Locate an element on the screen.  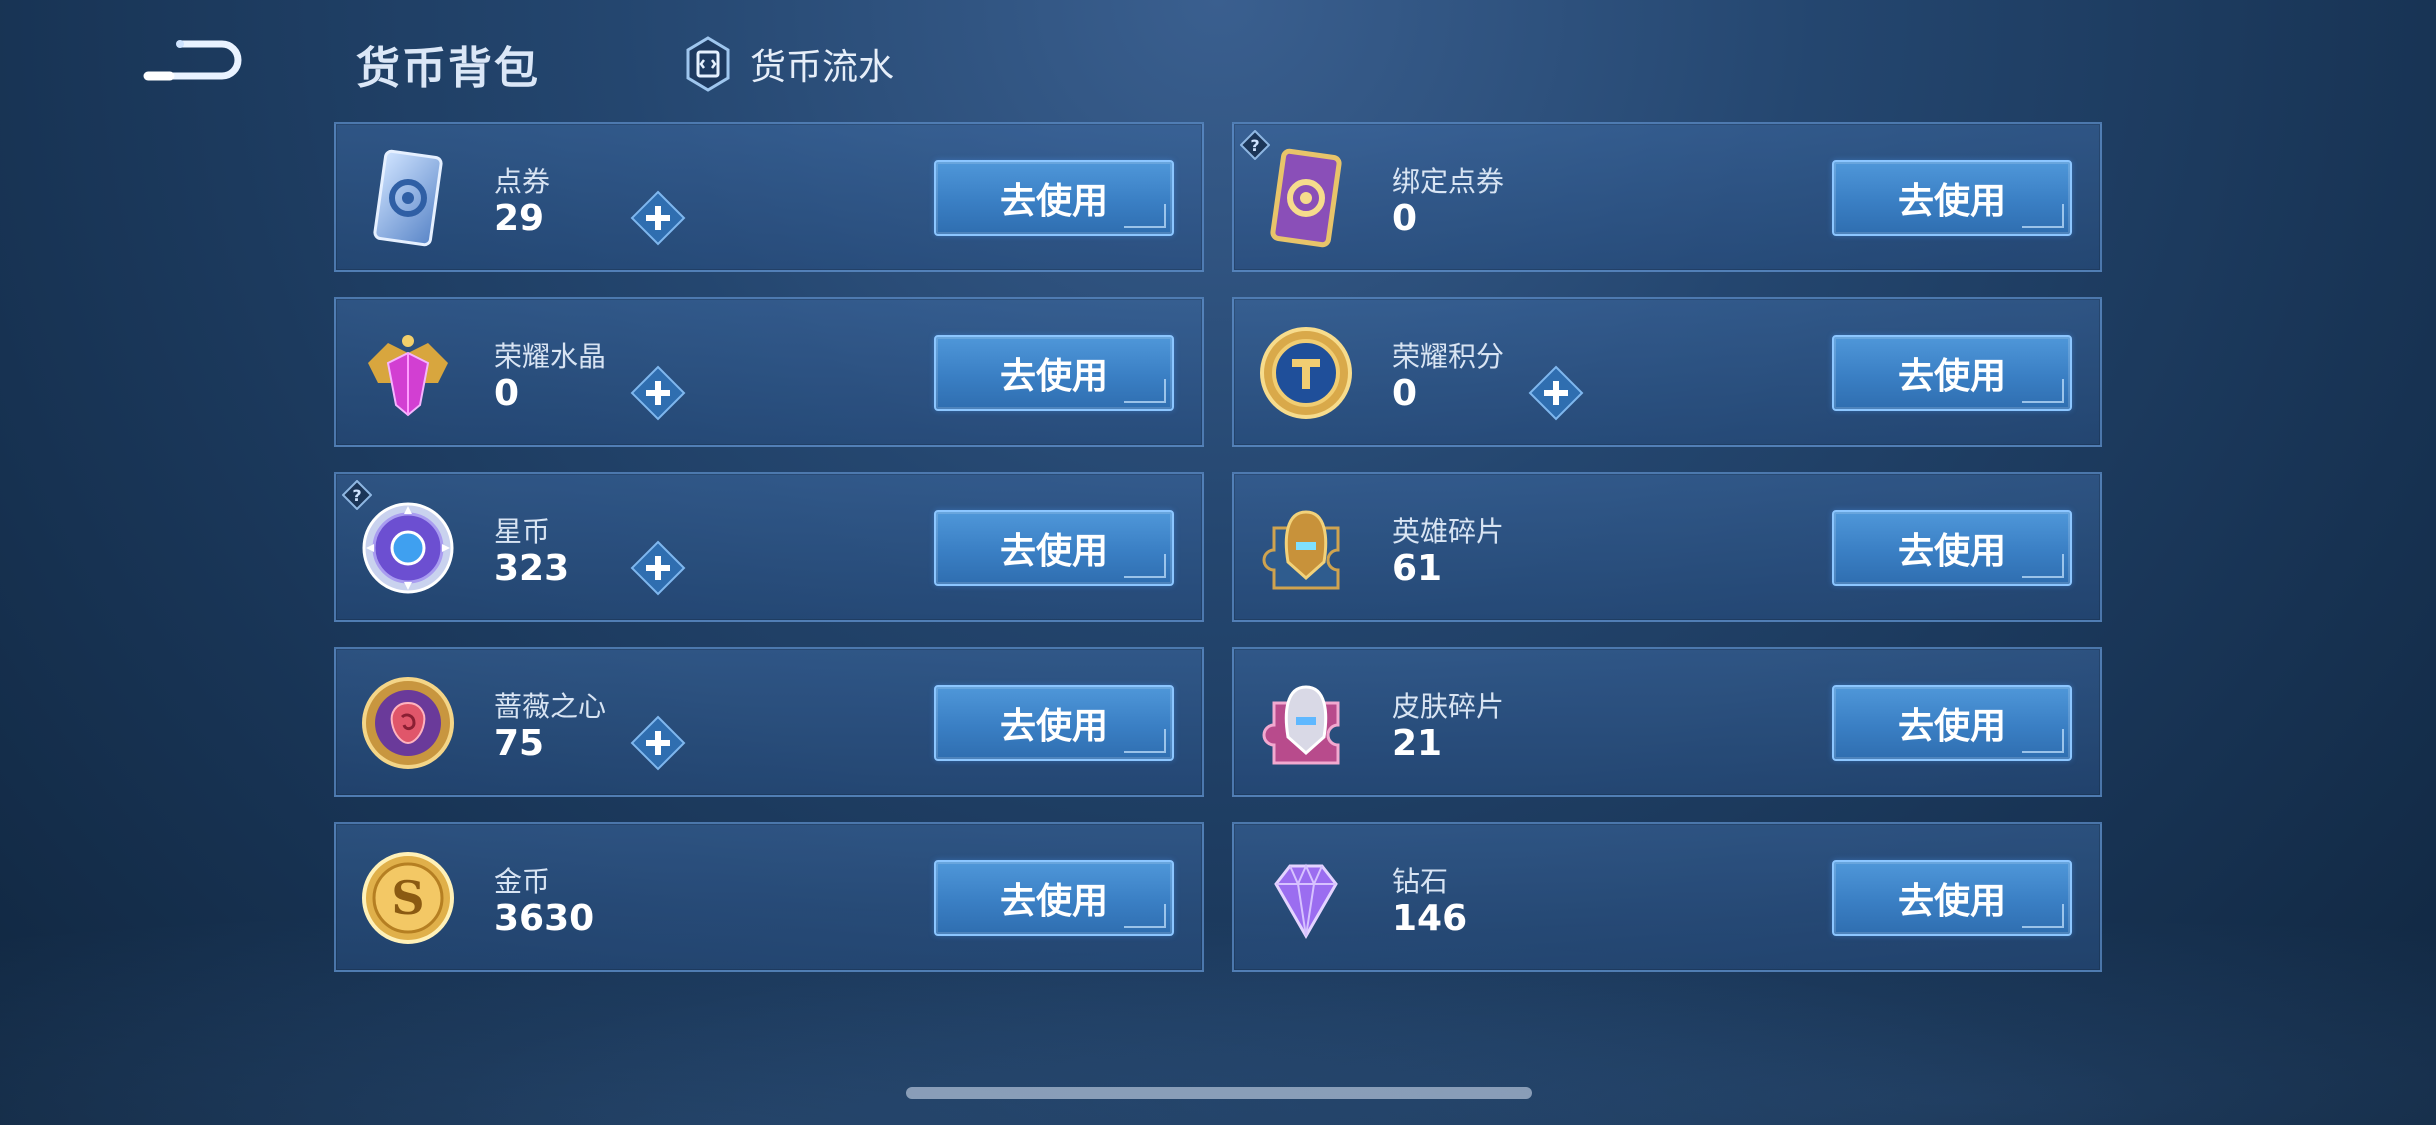
back-button is located at coordinates (195, 60).